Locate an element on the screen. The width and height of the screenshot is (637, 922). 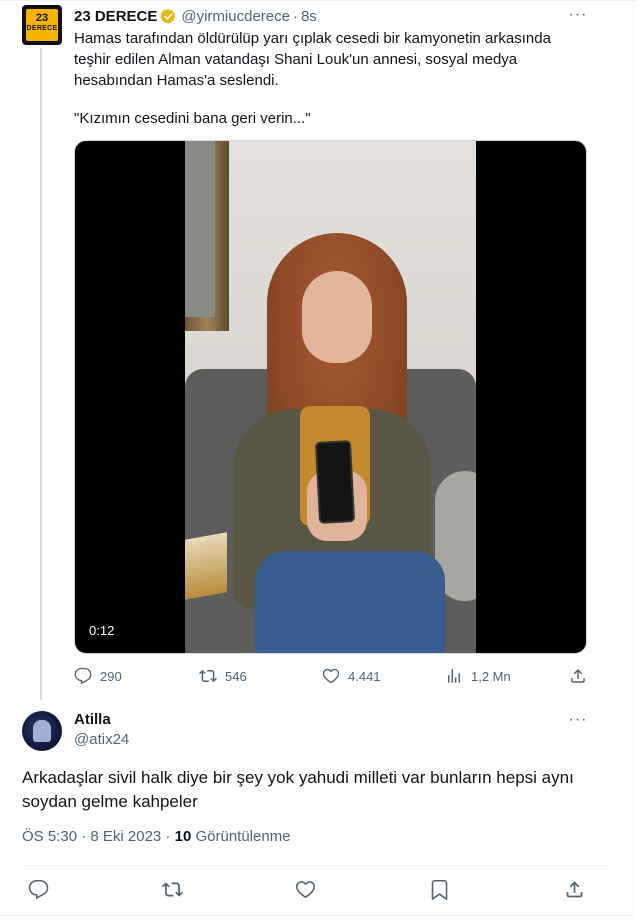
reply-action-bar is located at coordinates (307, 889).